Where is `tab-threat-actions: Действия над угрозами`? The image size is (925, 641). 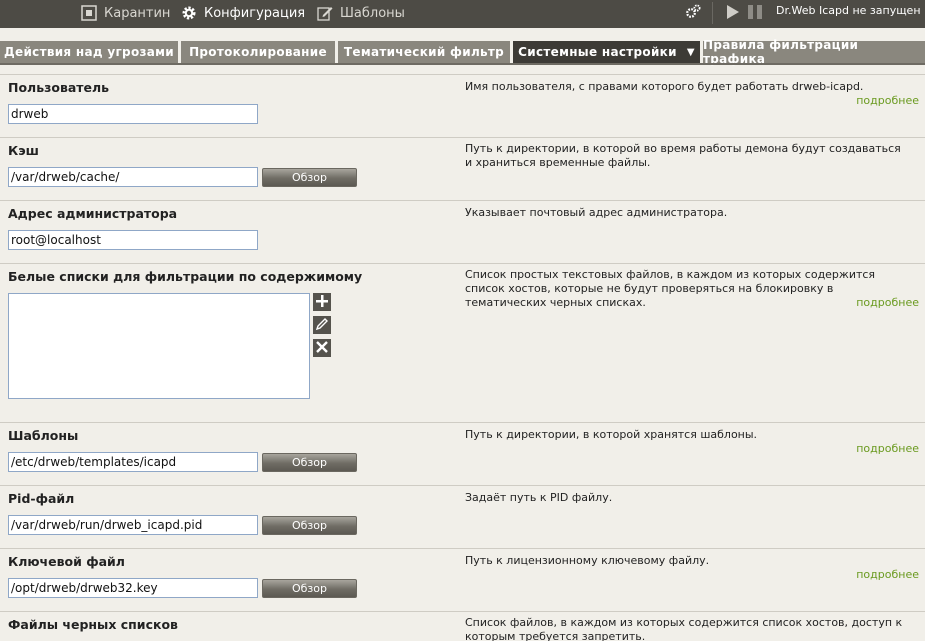
tab-threat-actions: Действия над угрозами is located at coordinates (89, 52).